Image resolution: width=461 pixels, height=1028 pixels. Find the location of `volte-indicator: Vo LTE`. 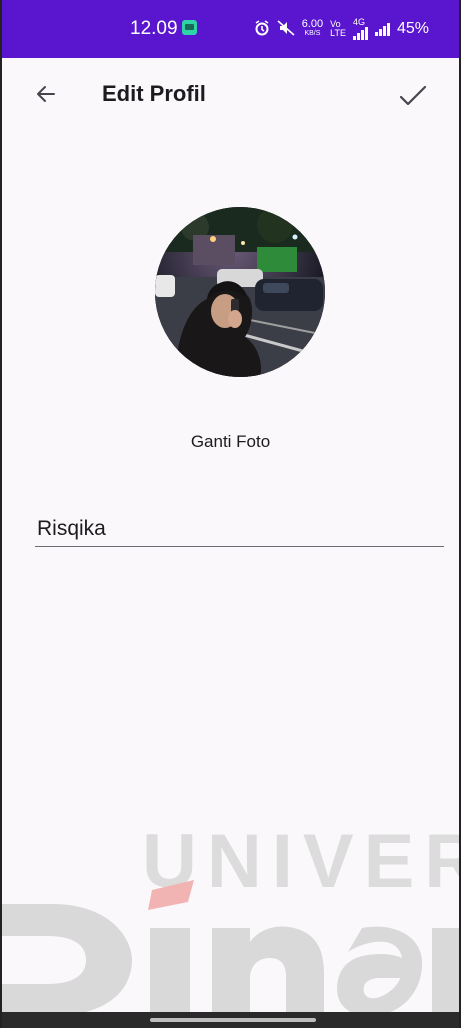

volte-indicator: Vo LTE is located at coordinates (338, 29).